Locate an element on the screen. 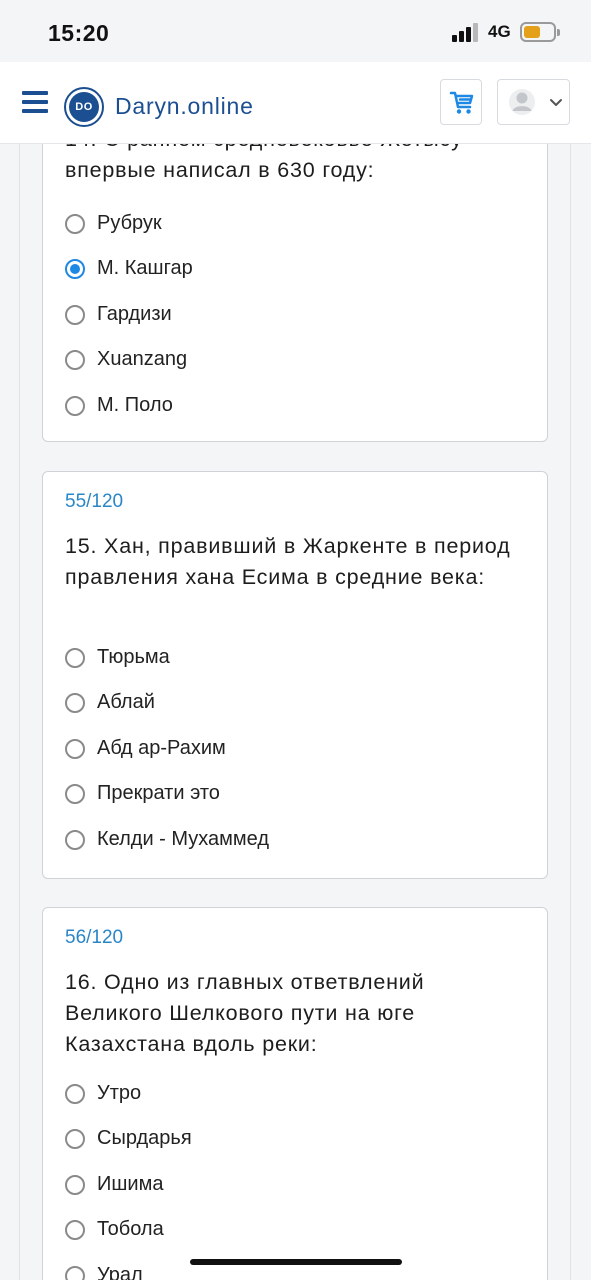  answer-label: Тобола is located at coordinates (130, 1229).